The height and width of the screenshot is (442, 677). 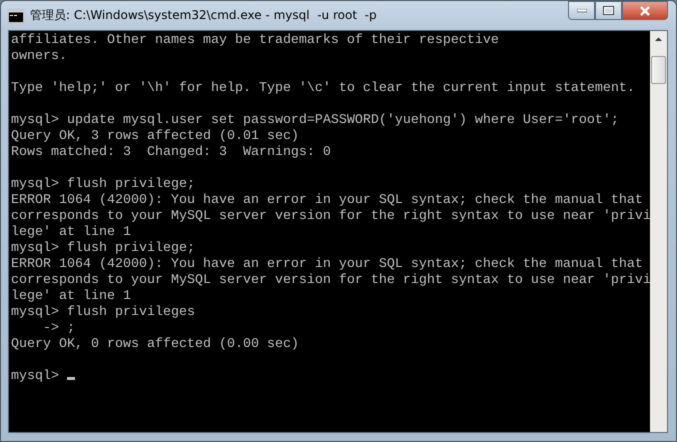 I want to click on console-icon, so click(x=16, y=15).